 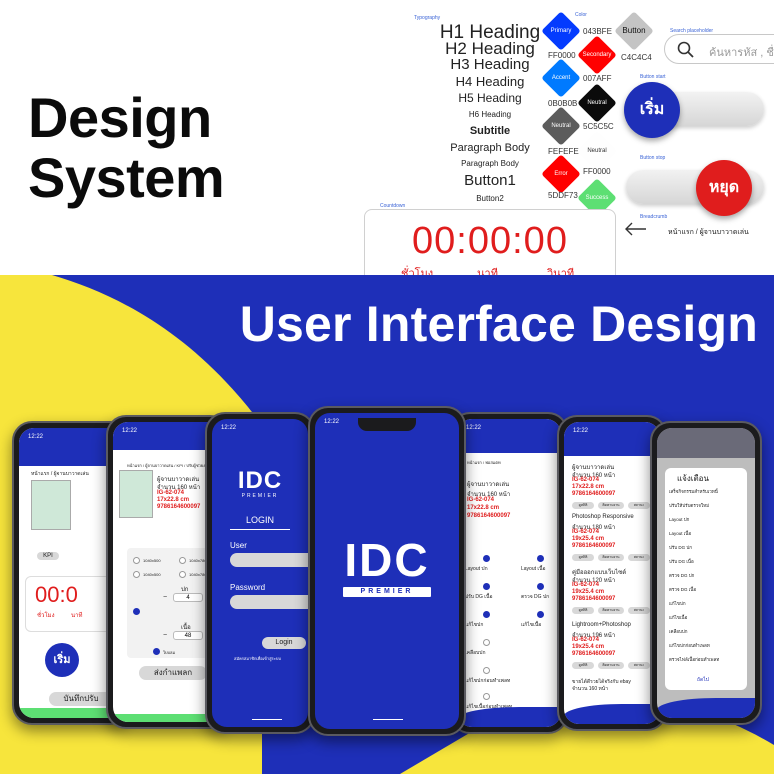 I want to click on item-2-code: IG-62-074, so click(x=586, y=532).